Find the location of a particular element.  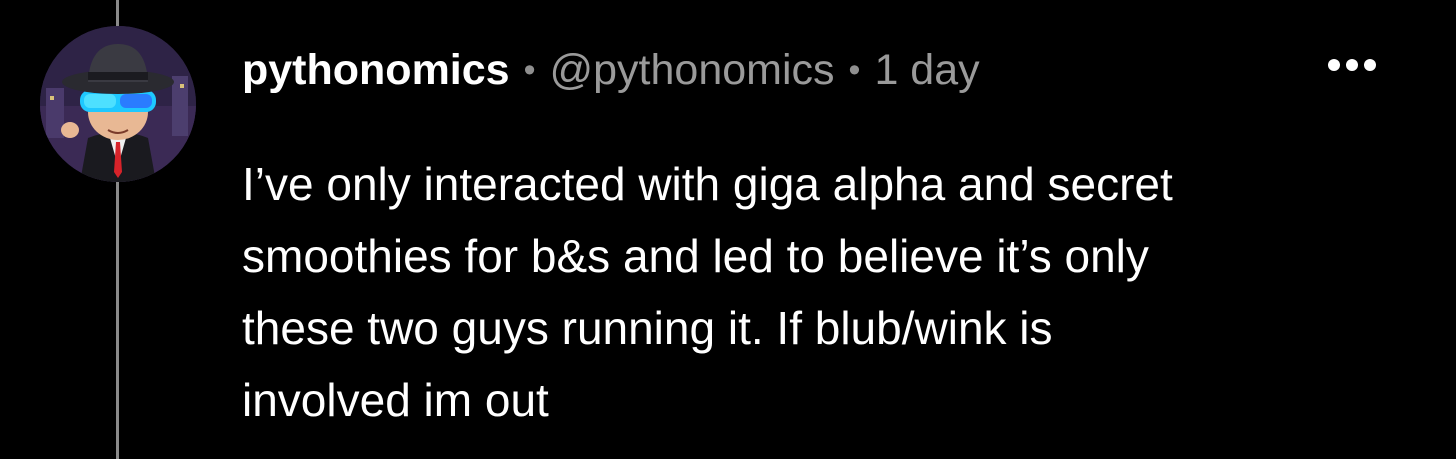

post-header: pythonomics • @pythonomics • 1 day is located at coordinates (611, 70).